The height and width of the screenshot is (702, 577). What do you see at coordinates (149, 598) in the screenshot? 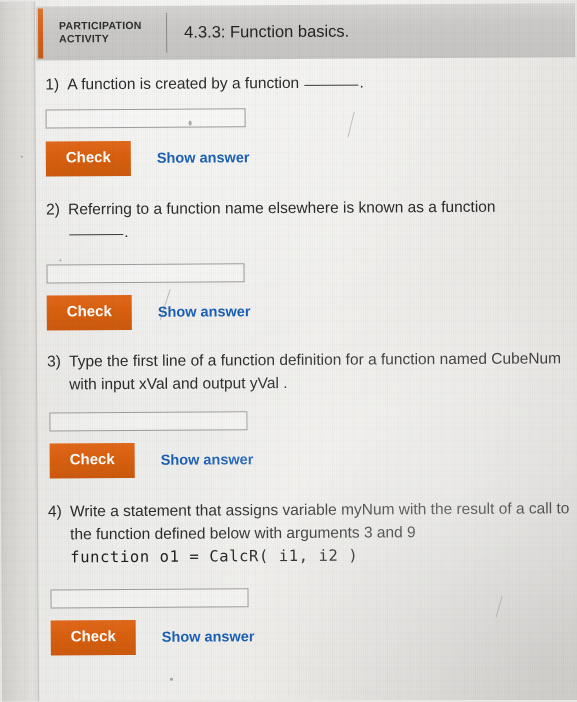
I see `question-4-answer-input` at bounding box center [149, 598].